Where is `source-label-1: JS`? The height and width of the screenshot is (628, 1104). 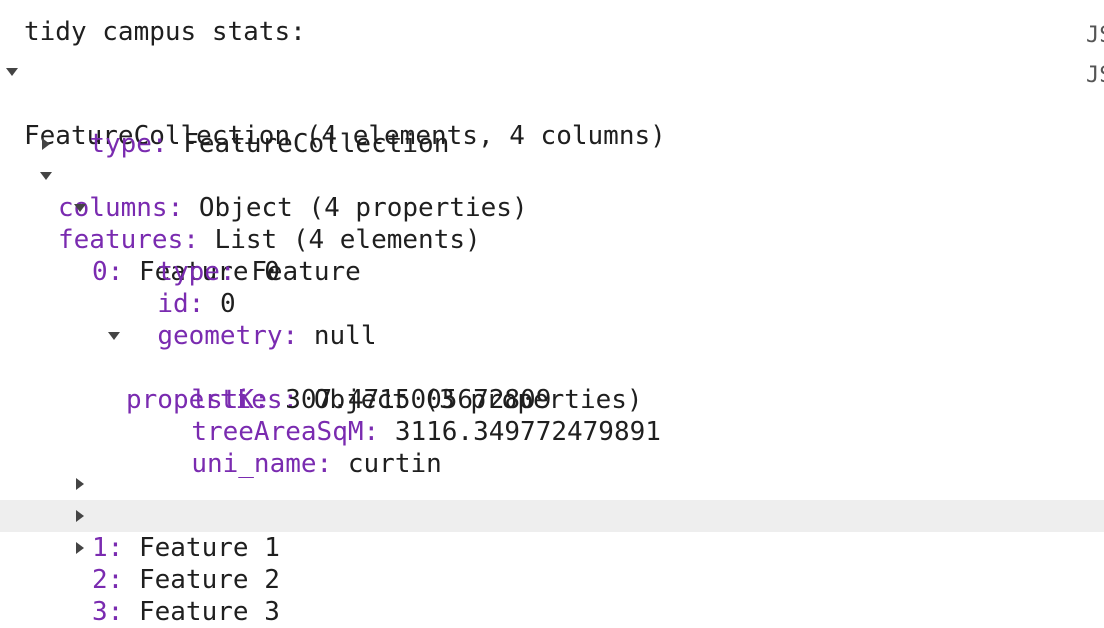
source-label-1: JS is located at coordinates (1095, 36).